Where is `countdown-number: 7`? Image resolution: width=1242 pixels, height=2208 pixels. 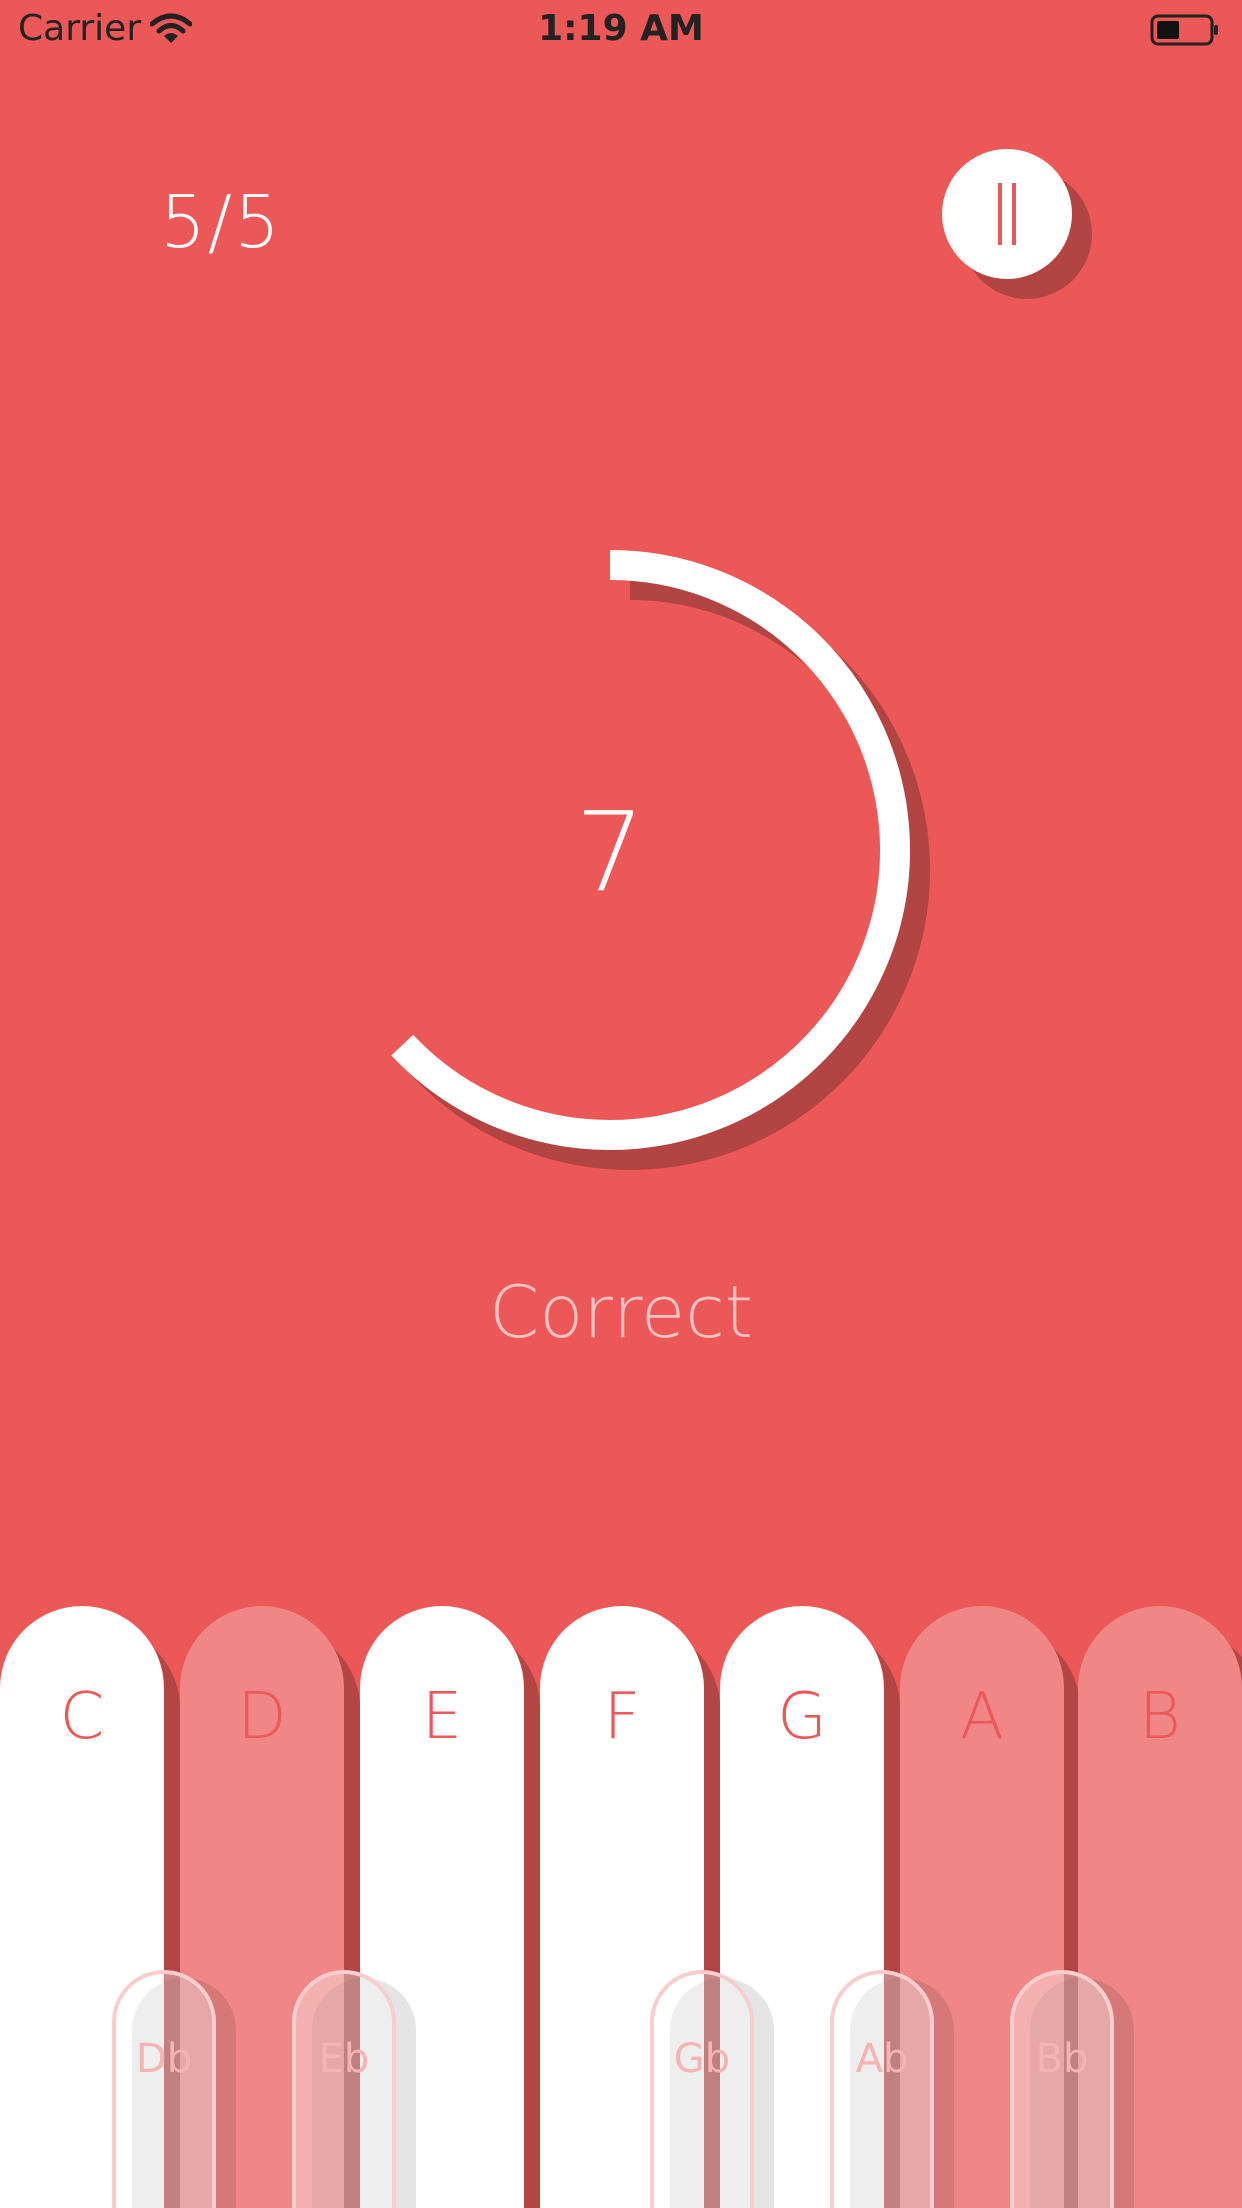 countdown-number: 7 is located at coordinates (610, 852).